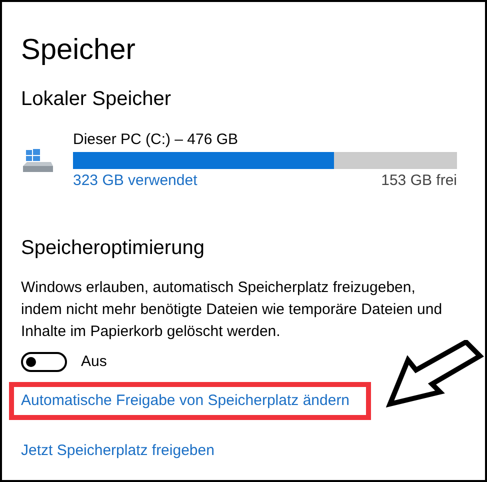  What do you see at coordinates (96, 99) in the screenshot?
I see `section-heading: Lokaler Speicher` at bounding box center [96, 99].